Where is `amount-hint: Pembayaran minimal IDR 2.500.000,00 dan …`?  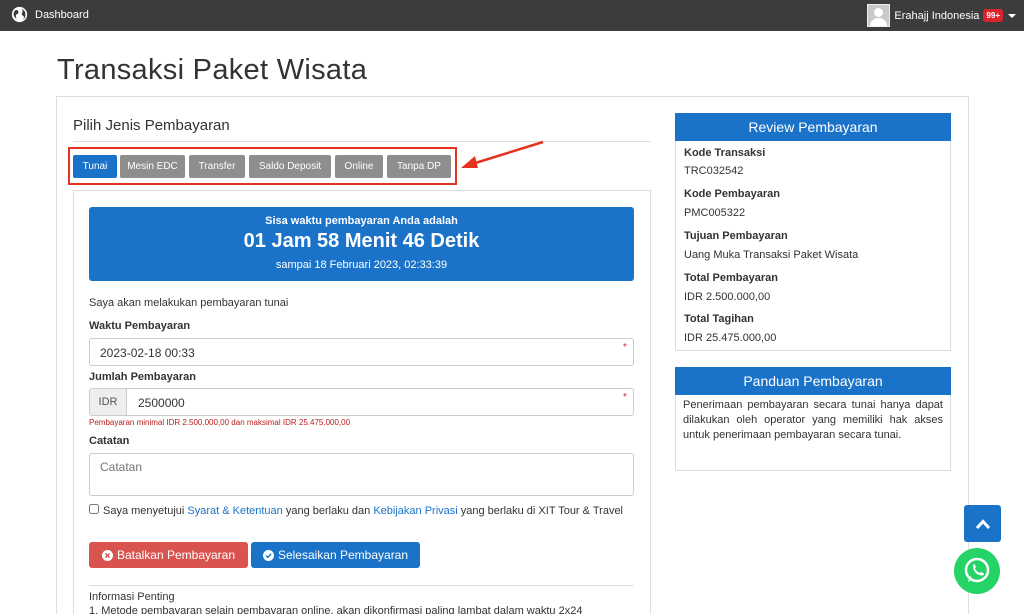
amount-hint: Pembayaran minimal IDR 2.500.000,00 dan … is located at coordinates (220, 422).